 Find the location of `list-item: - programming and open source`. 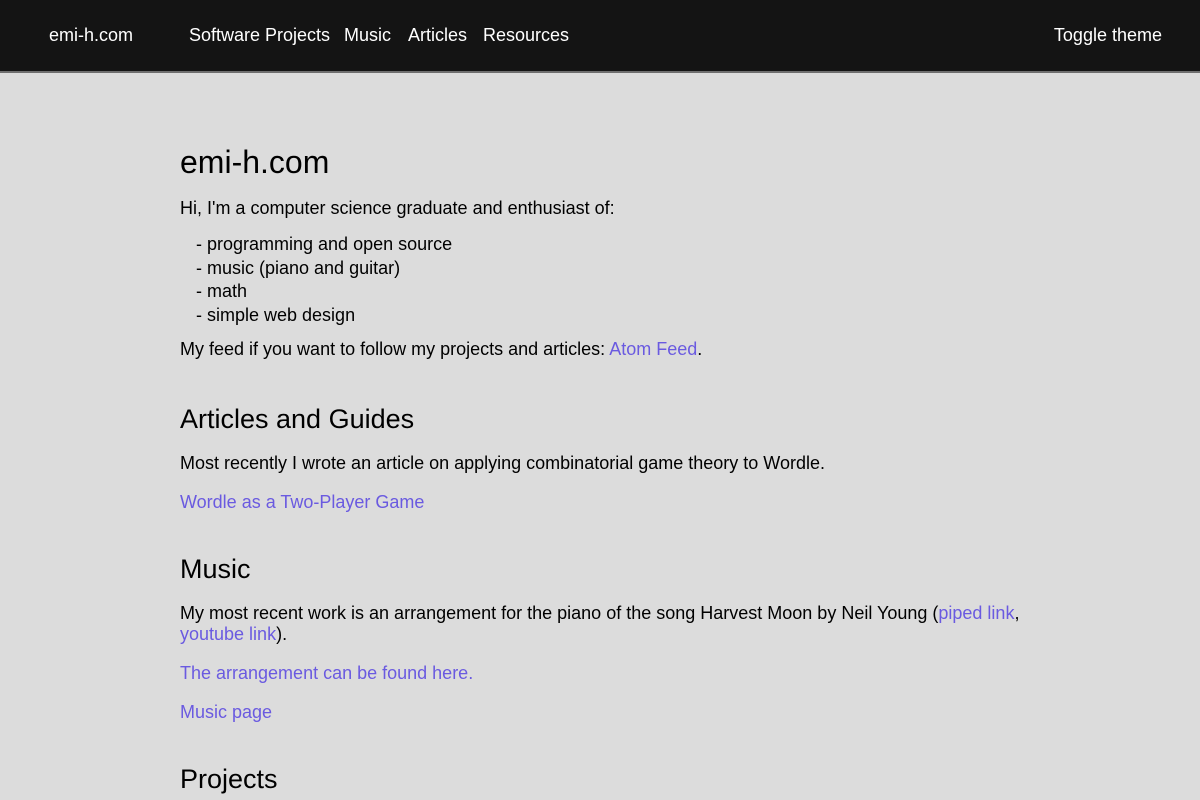

list-item: - programming and open source is located at coordinates (324, 244).